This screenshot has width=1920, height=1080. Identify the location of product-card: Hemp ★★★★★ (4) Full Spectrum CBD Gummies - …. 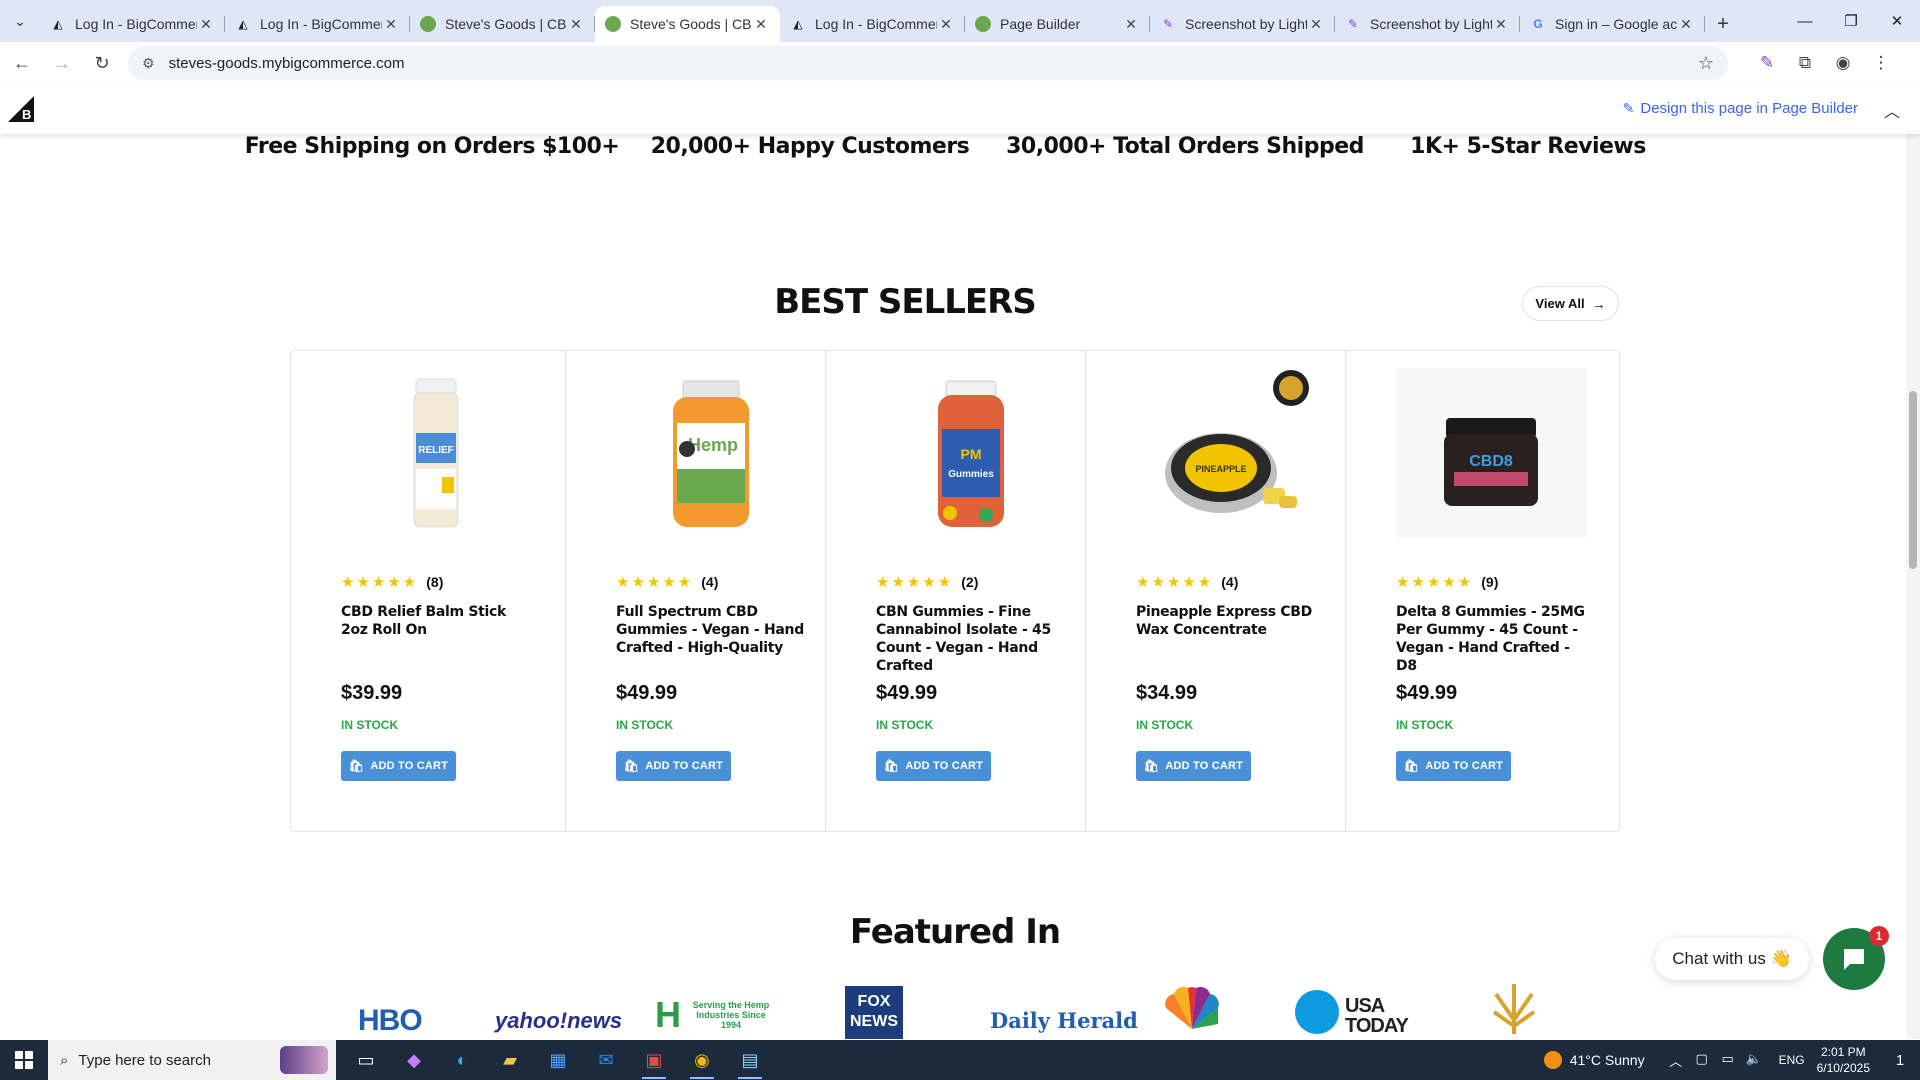
(695, 591).